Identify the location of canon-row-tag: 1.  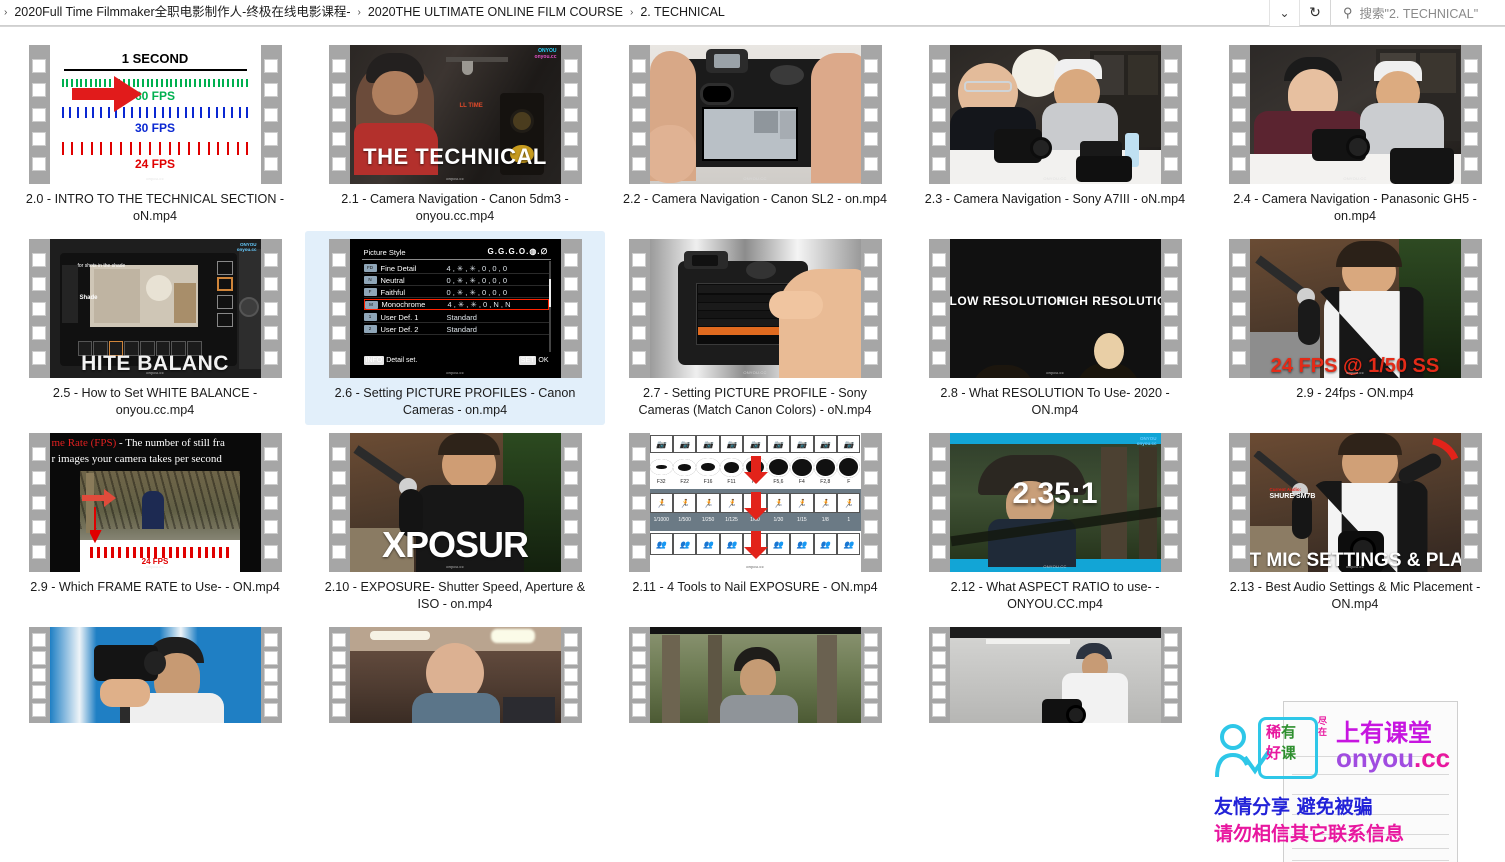
(370, 317).